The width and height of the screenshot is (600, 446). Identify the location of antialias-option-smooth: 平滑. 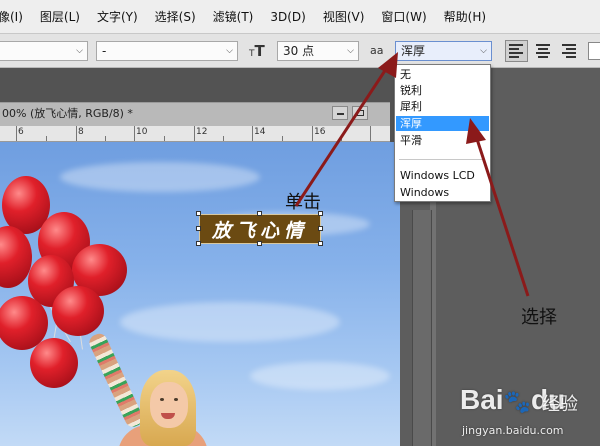
(442, 140).